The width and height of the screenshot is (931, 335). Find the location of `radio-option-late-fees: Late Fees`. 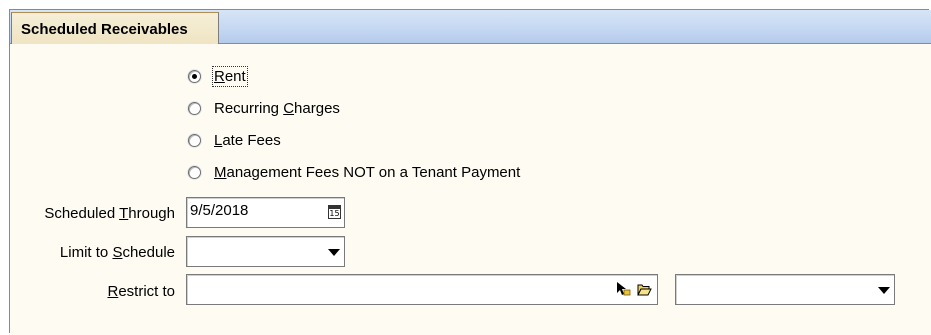

radio-option-late-fees: Late Fees is located at coordinates (234, 140).